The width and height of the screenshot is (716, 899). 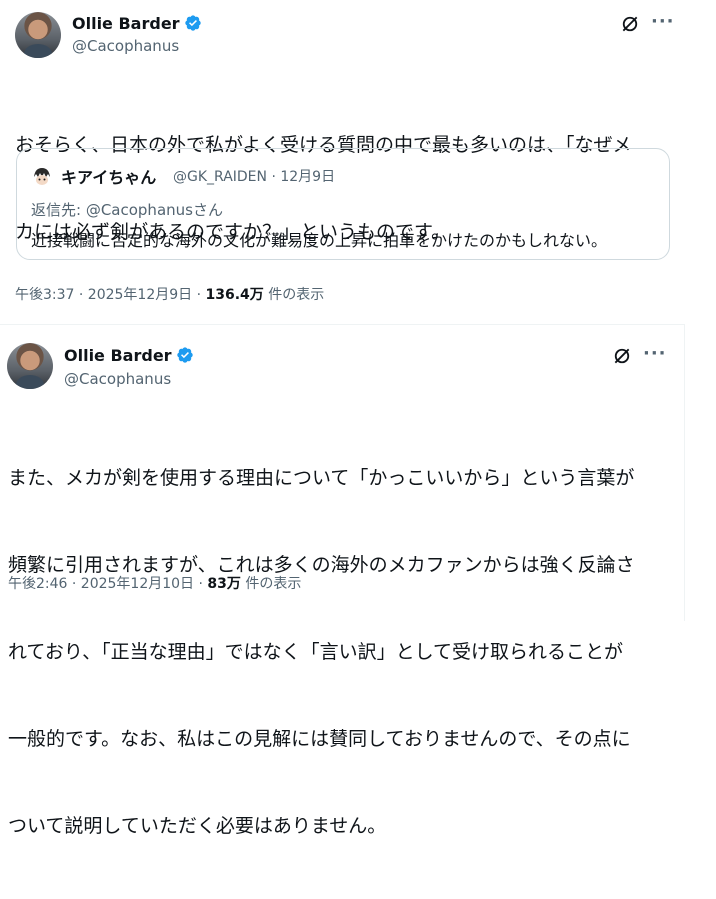 I want to click on views-count: 136.4万, so click(x=234, y=295).